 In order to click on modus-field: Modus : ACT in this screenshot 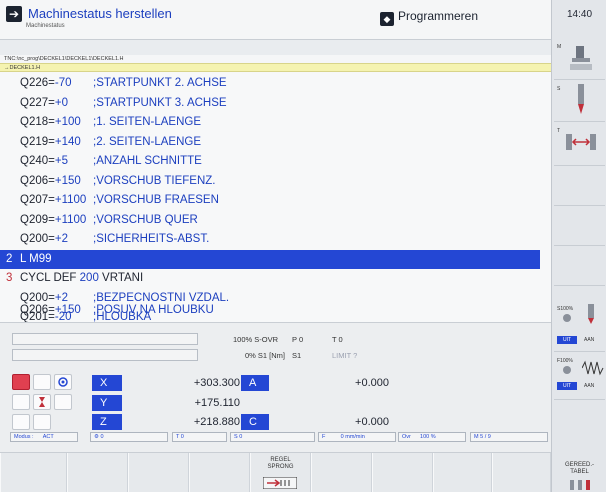, I will do `click(44, 437)`.